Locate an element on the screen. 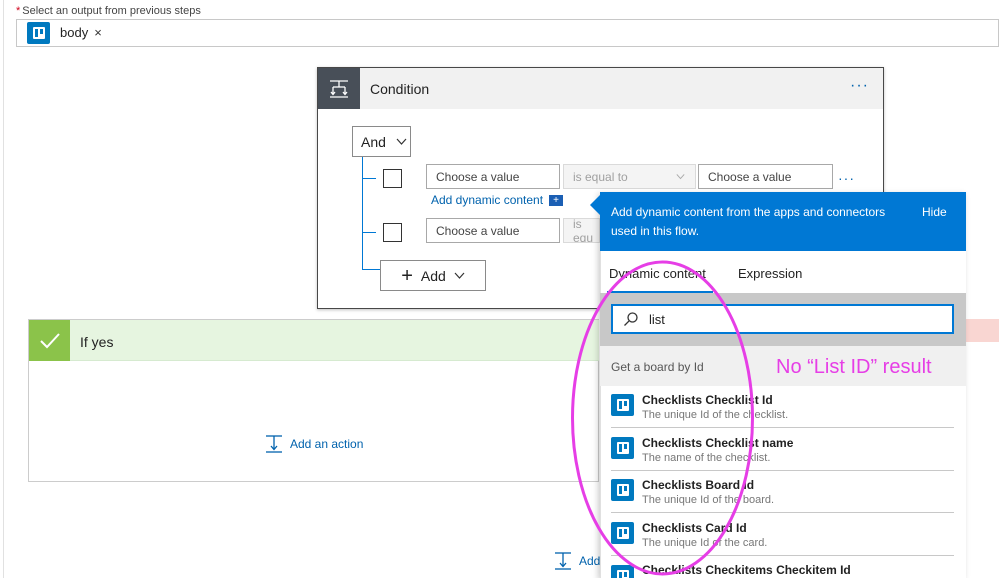  flyout-pointer is located at coordinates (595, 205).